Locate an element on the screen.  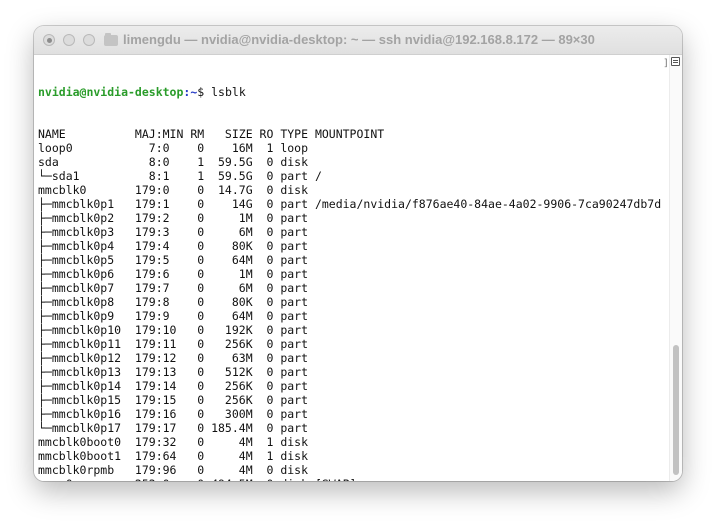
output-line: mmcblk0boot1 179:64 0 4M 1 disk is located at coordinates (173, 456).